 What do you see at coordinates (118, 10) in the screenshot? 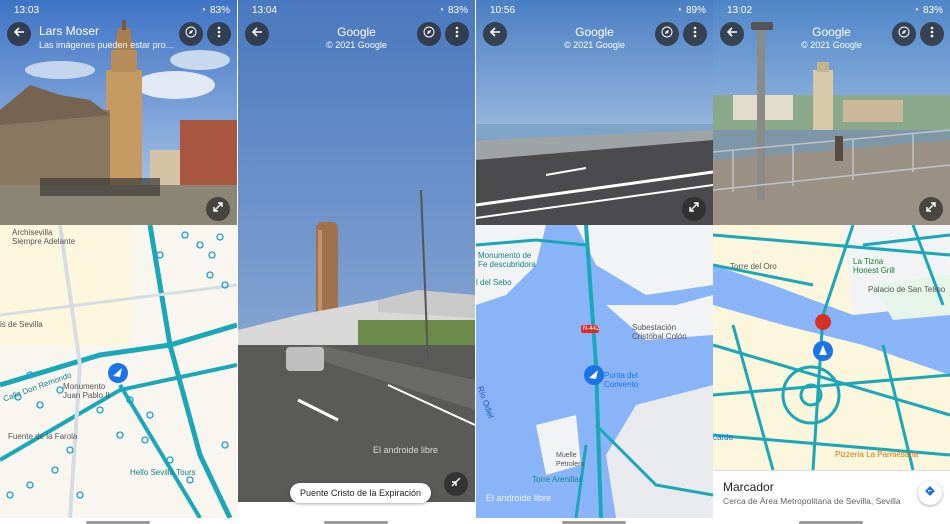
I see `status-bar: 13:03 ◔ 83%` at bounding box center [118, 10].